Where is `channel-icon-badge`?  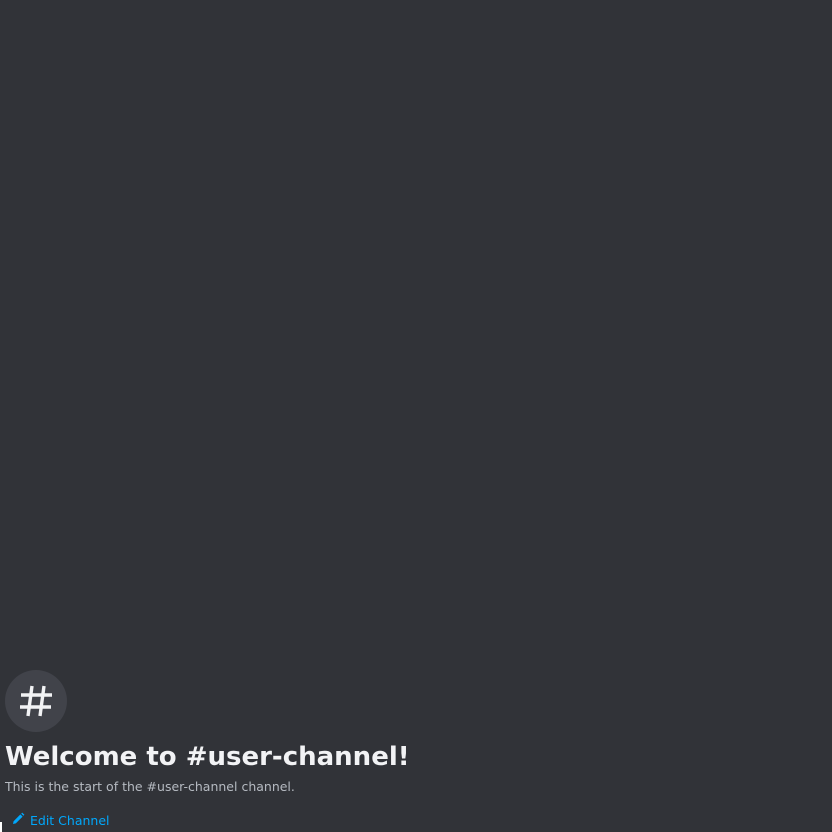 channel-icon-badge is located at coordinates (36, 701).